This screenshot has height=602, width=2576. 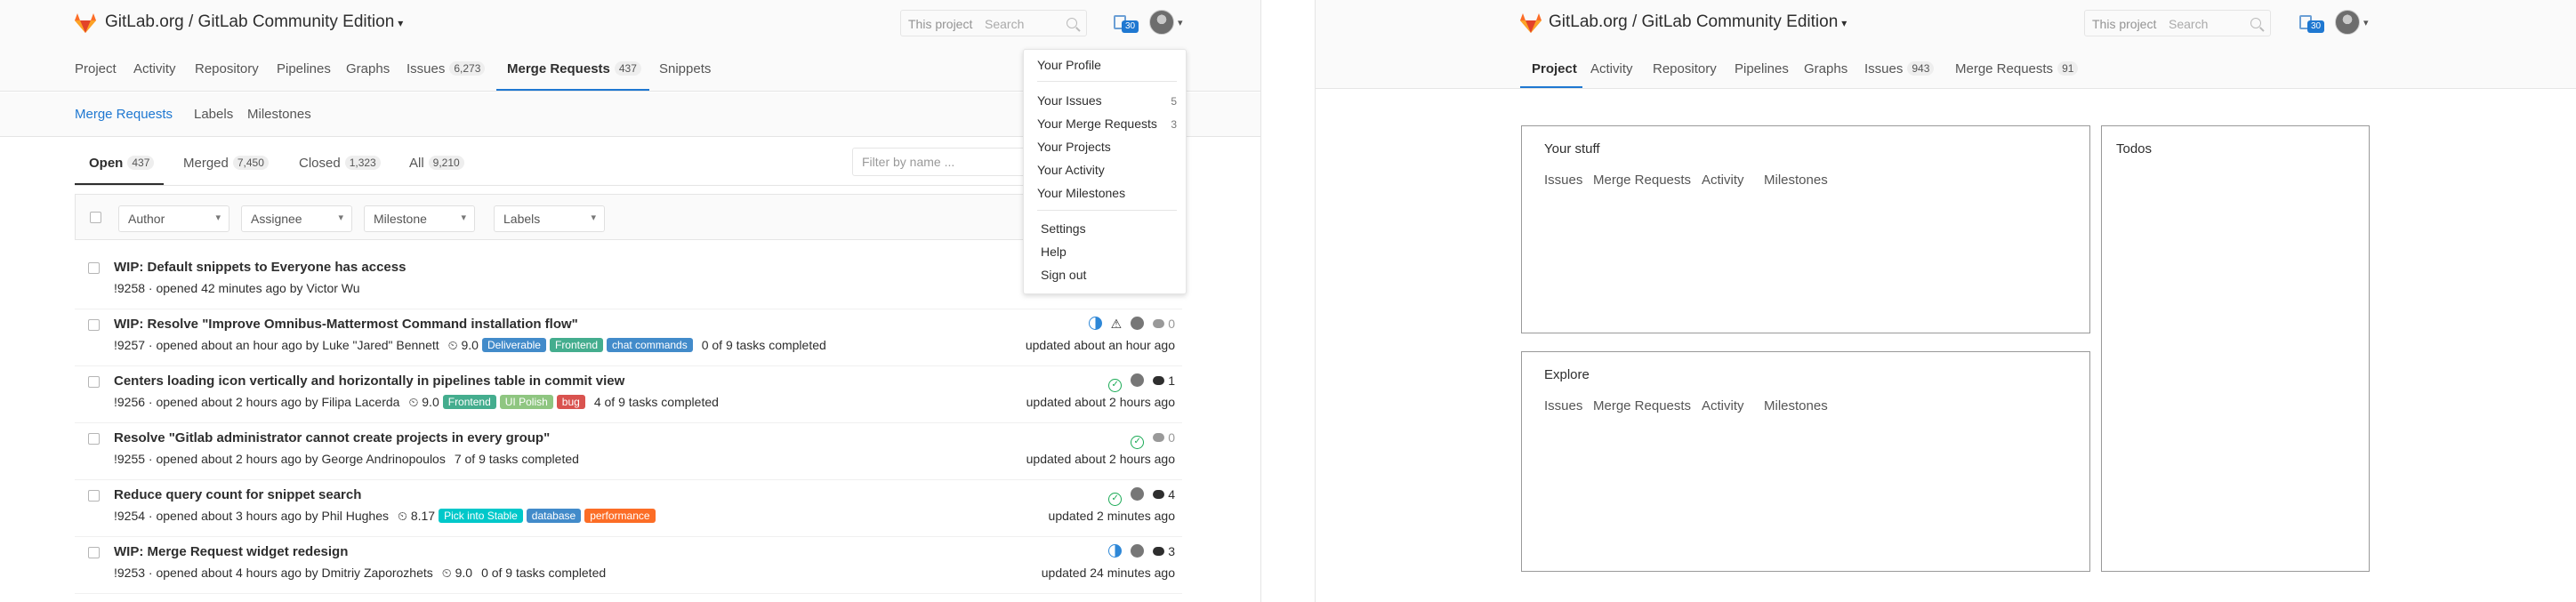 I want to click on explore-issues-link: Issues, so click(x=1563, y=406).